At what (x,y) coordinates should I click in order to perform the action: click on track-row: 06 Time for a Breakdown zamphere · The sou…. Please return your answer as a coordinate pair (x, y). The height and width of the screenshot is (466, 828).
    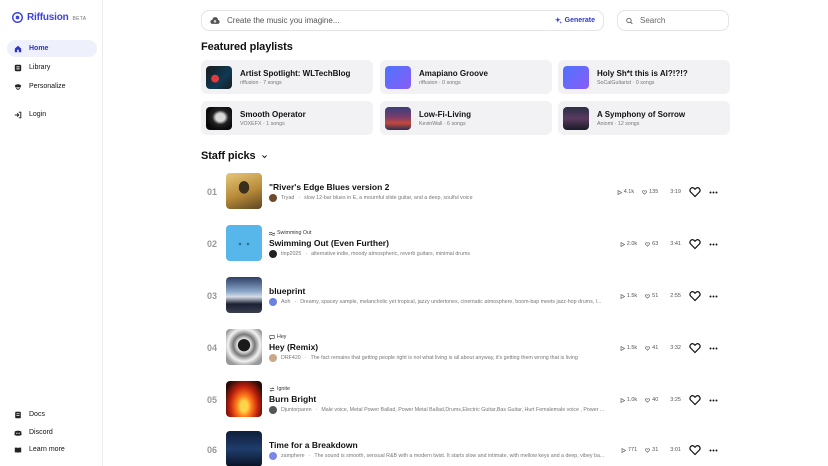
    Looking at the image, I should click on (465, 445).